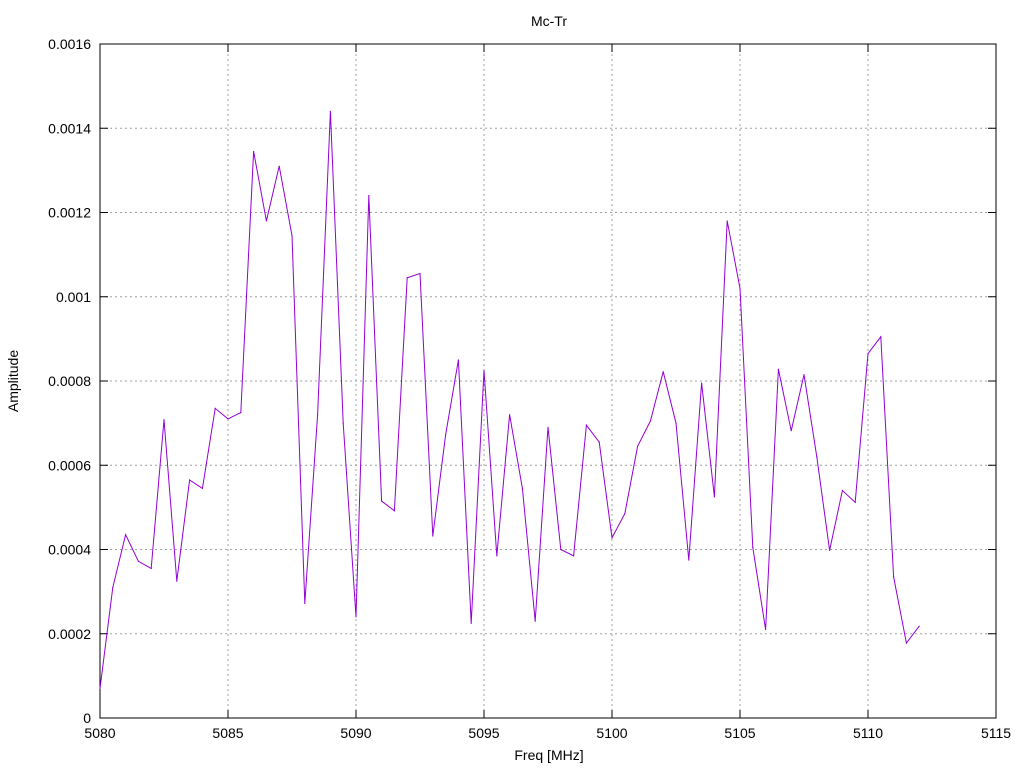 This screenshot has height=768, width=1024. What do you see at coordinates (549, 21) in the screenshot?
I see `chart-title: Mc-Tr` at bounding box center [549, 21].